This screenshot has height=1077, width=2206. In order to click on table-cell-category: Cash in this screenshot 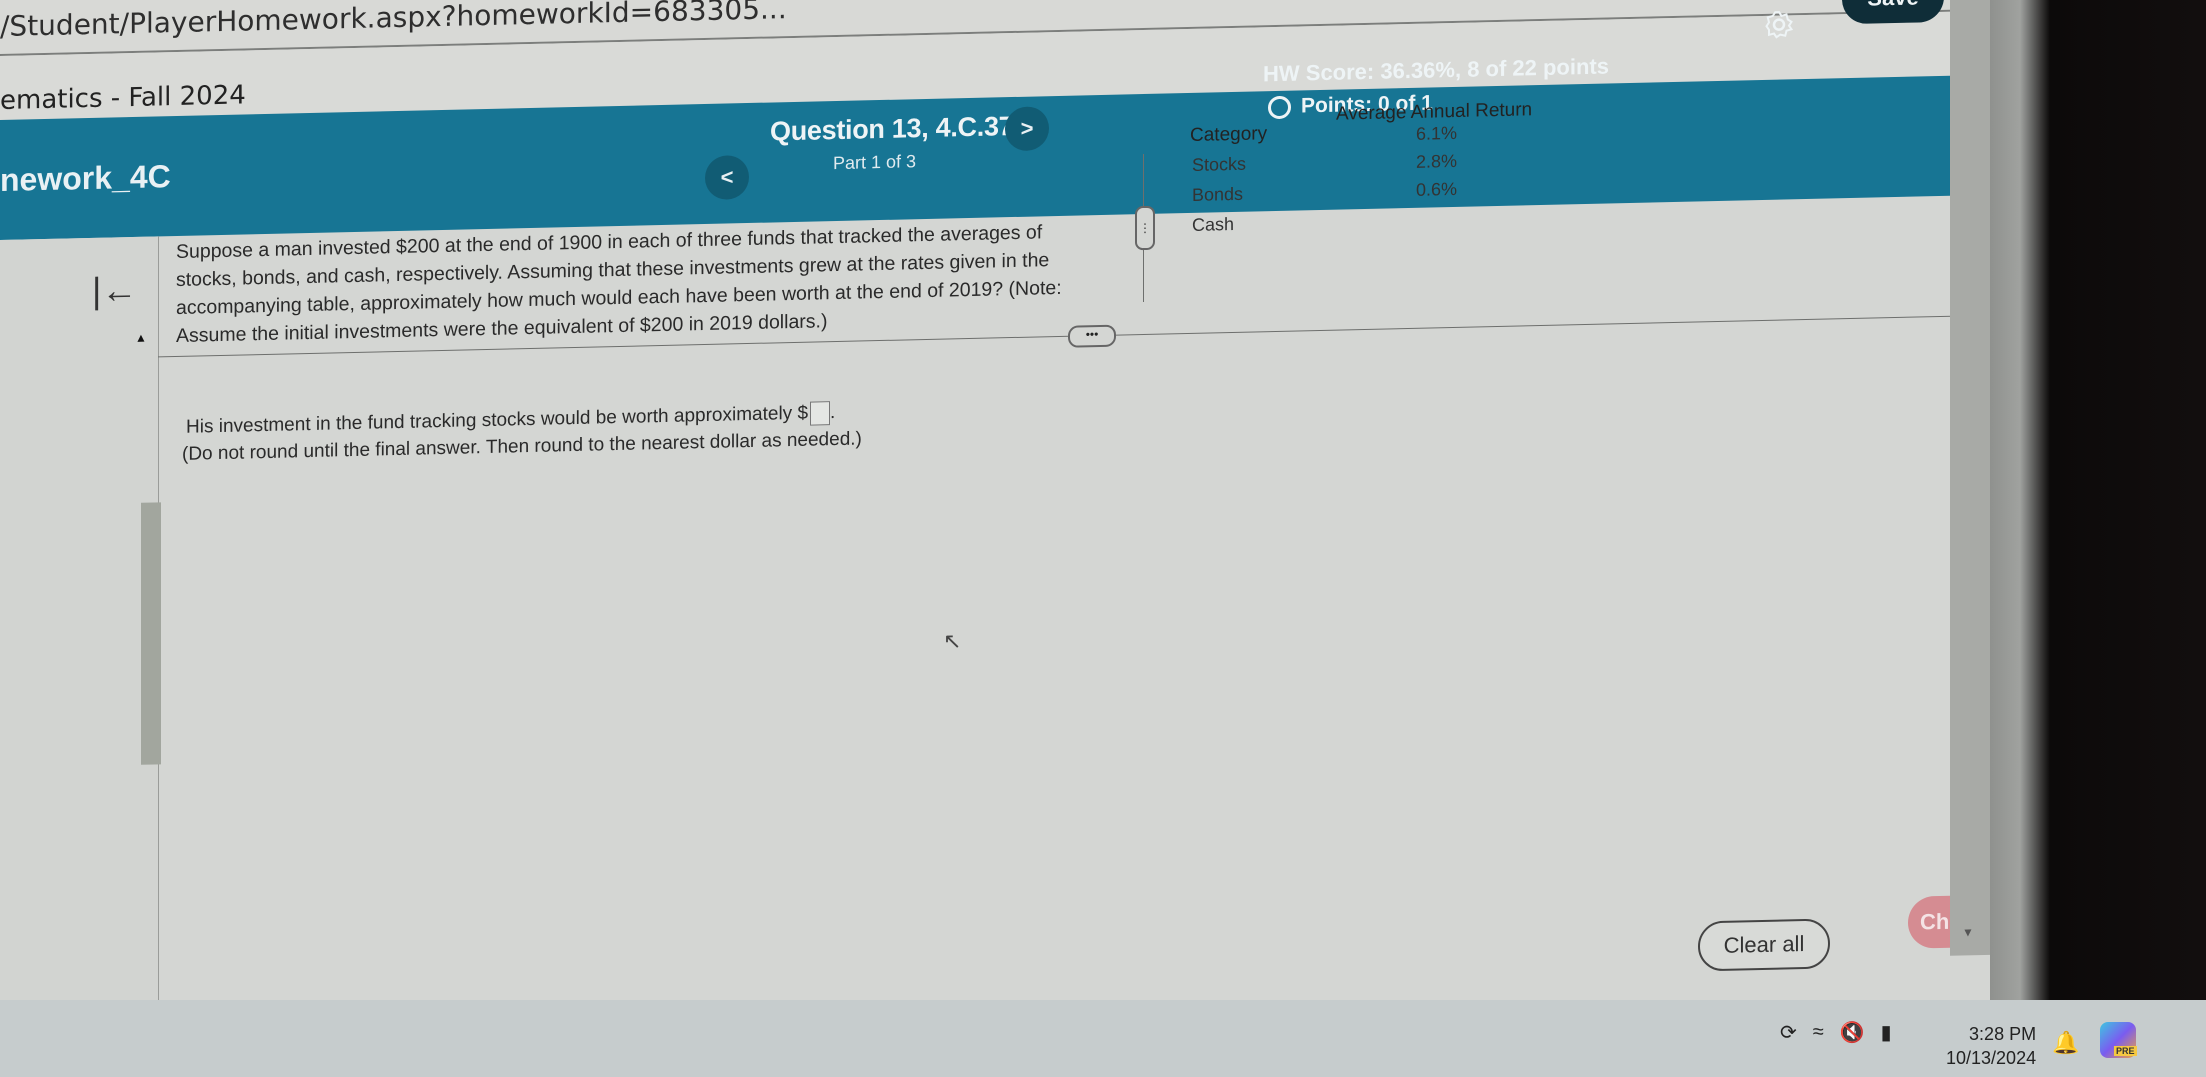, I will do `click(1213, 224)`.